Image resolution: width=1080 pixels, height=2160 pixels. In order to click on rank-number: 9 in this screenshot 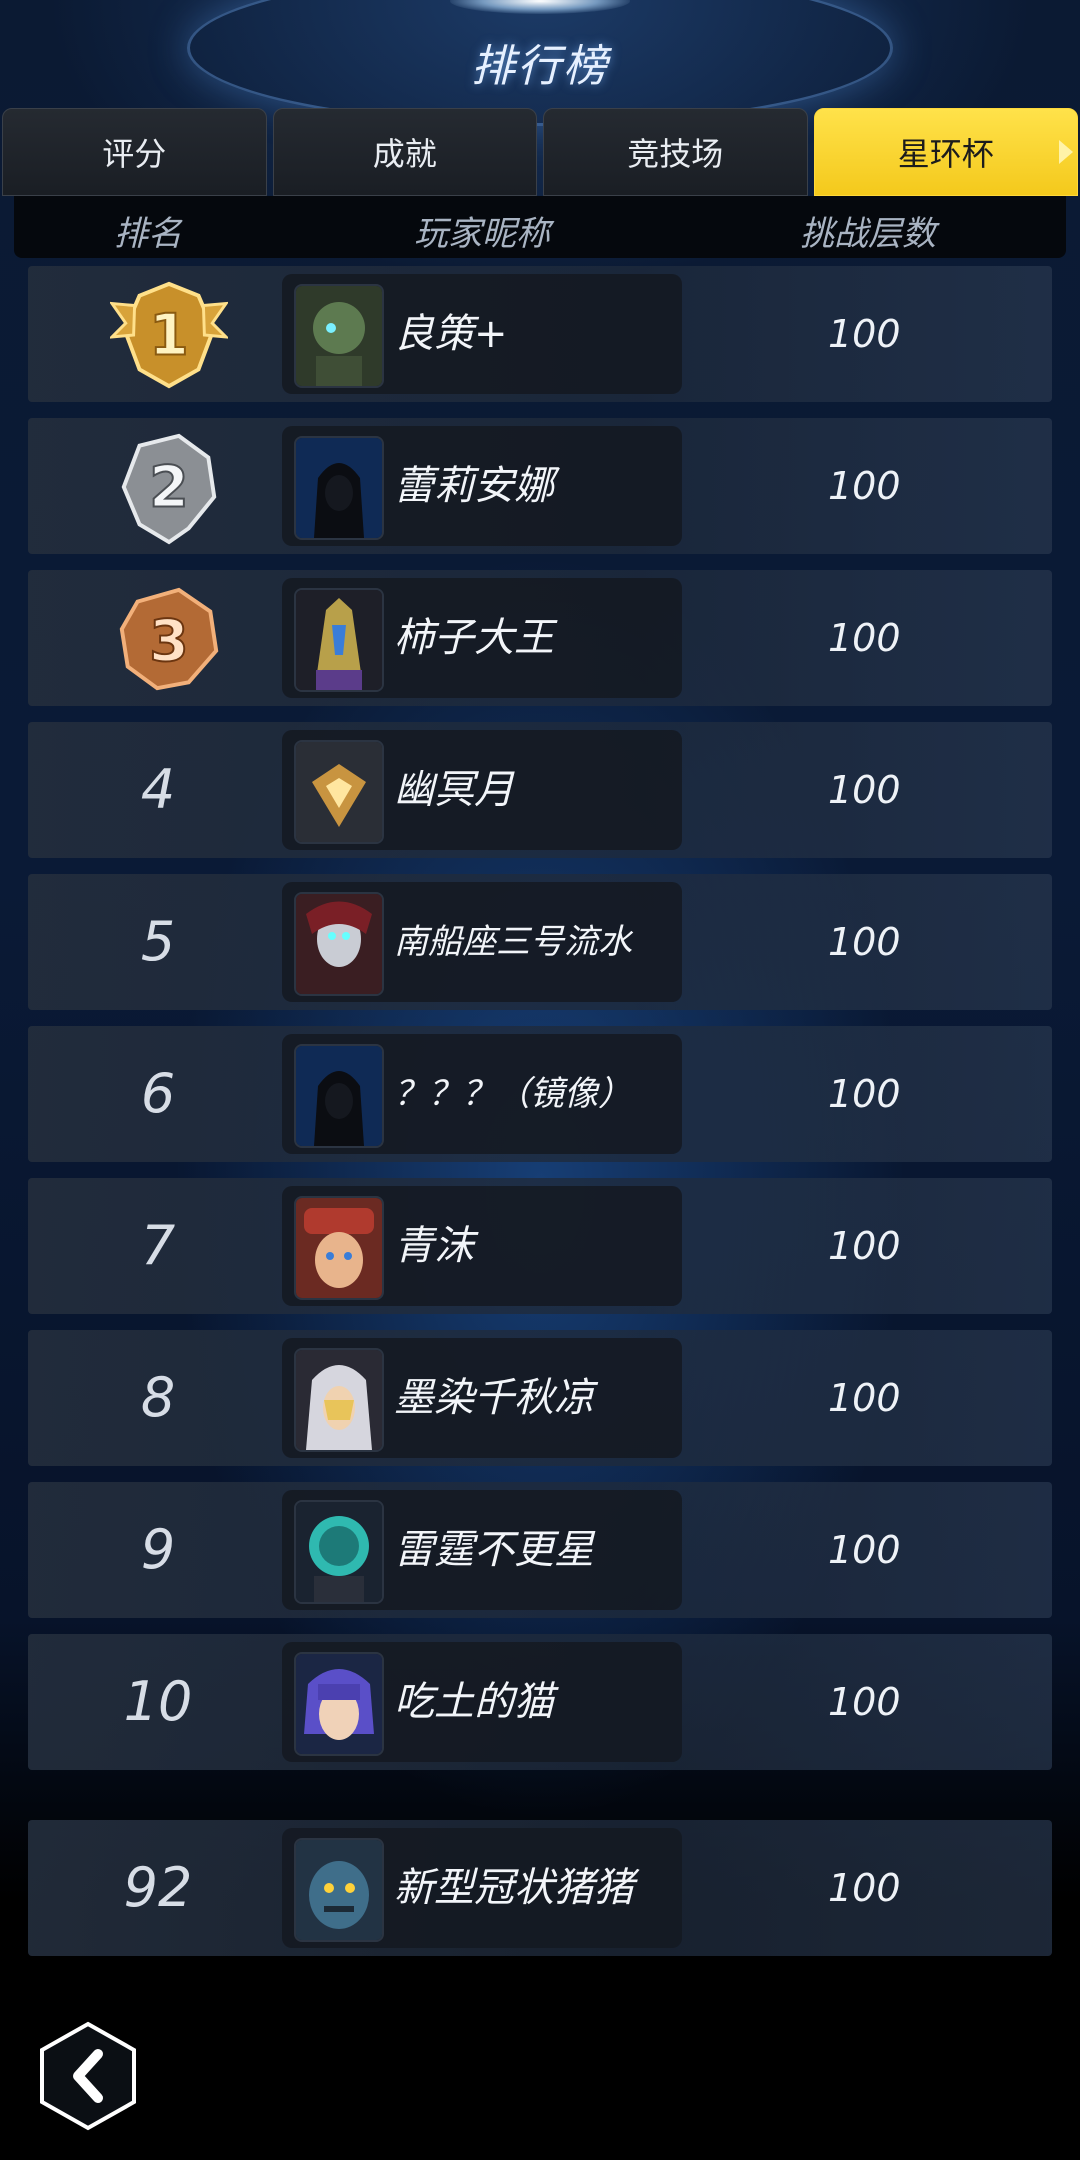, I will do `click(158, 1549)`.